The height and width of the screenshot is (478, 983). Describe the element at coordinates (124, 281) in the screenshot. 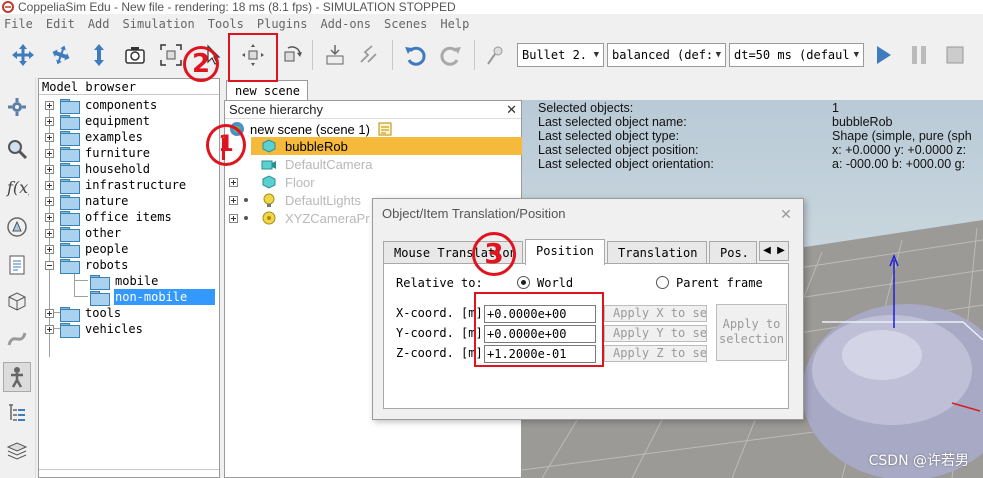

I see `model-folder-mobile: mobile` at that location.